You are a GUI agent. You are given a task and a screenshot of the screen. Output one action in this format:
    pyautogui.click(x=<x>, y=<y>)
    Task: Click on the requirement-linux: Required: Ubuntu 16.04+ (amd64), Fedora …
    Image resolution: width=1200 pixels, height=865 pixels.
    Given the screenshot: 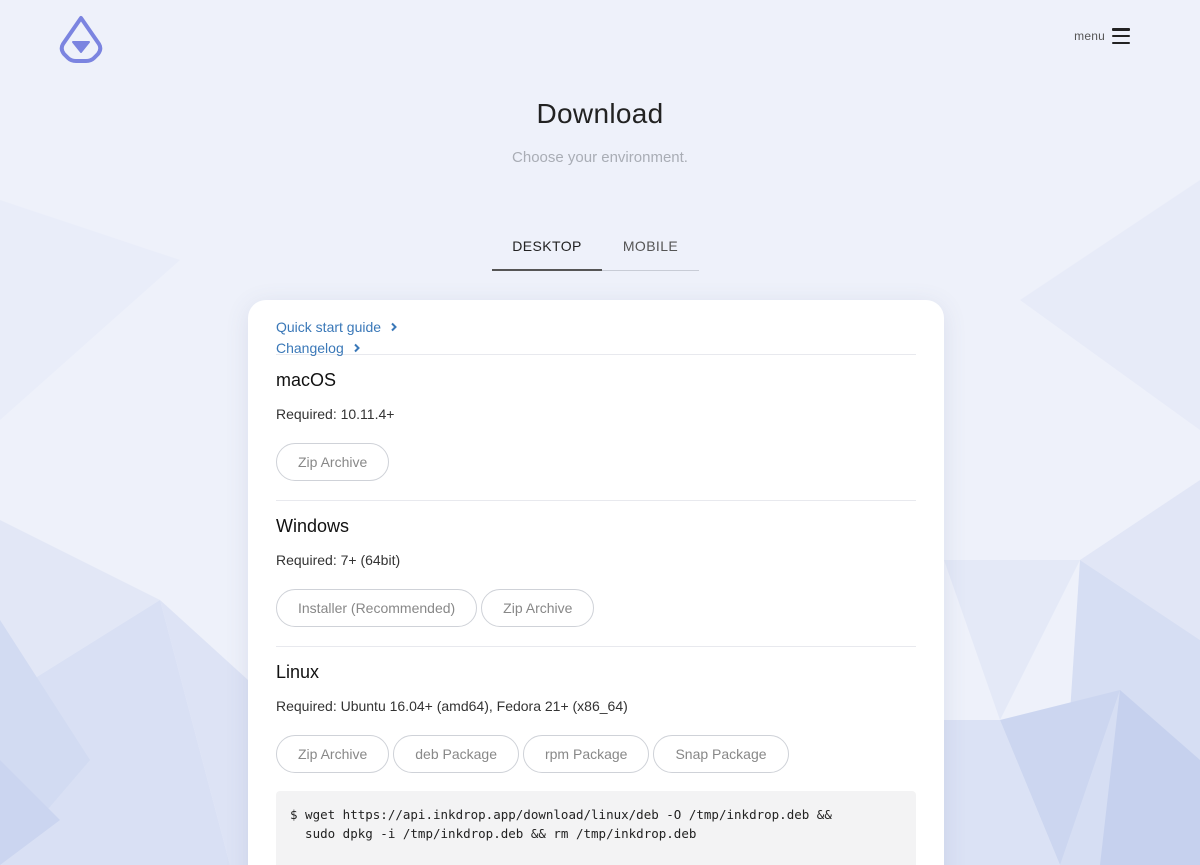 What is the action you would take?
    pyautogui.click(x=452, y=706)
    